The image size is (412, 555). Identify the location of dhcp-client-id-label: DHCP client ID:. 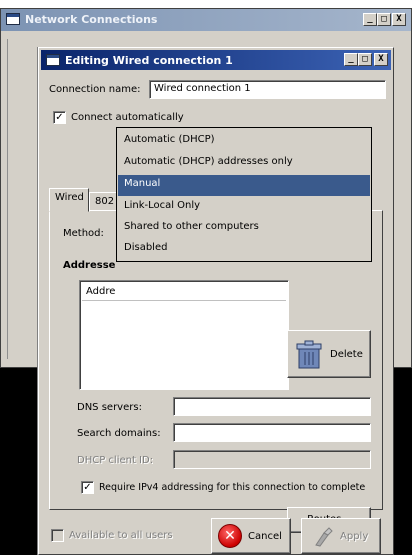
(115, 460).